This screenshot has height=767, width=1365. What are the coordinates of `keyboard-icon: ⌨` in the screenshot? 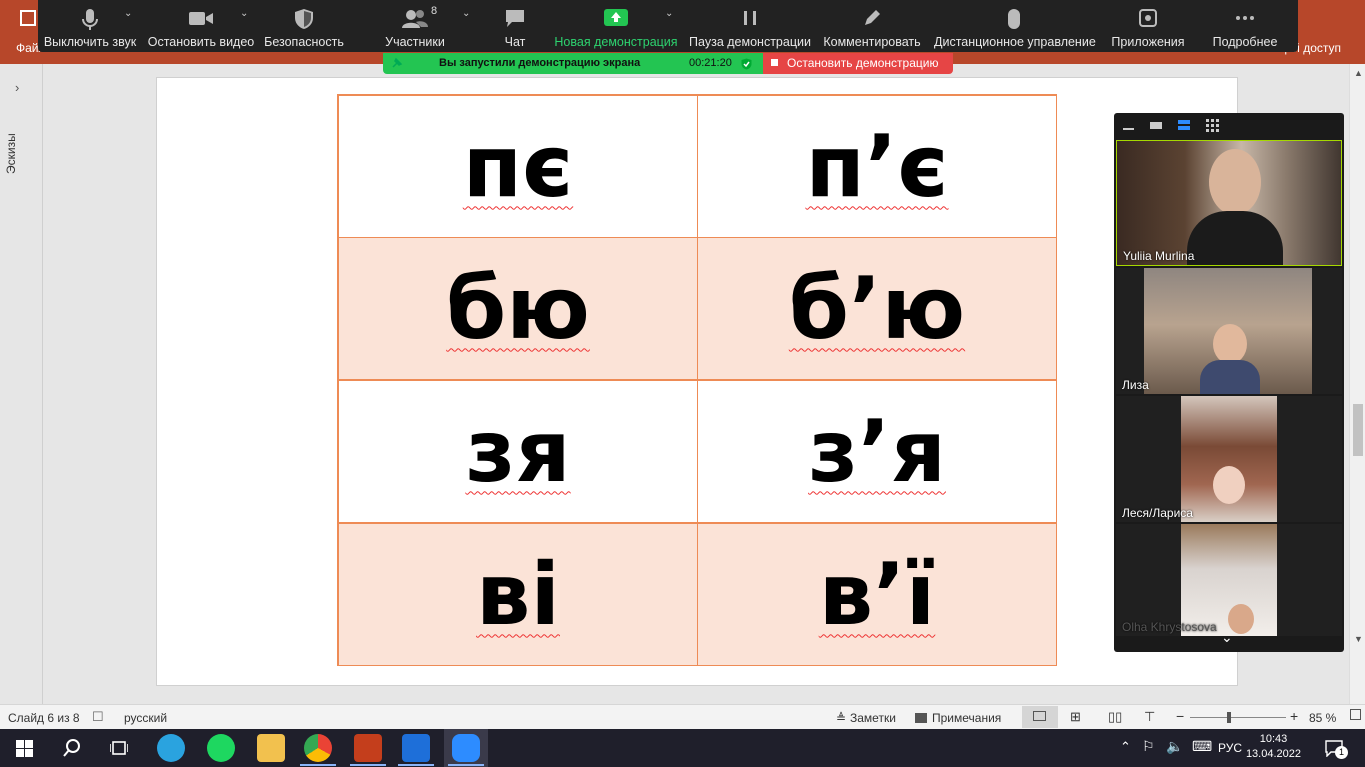 It's located at (1202, 746).